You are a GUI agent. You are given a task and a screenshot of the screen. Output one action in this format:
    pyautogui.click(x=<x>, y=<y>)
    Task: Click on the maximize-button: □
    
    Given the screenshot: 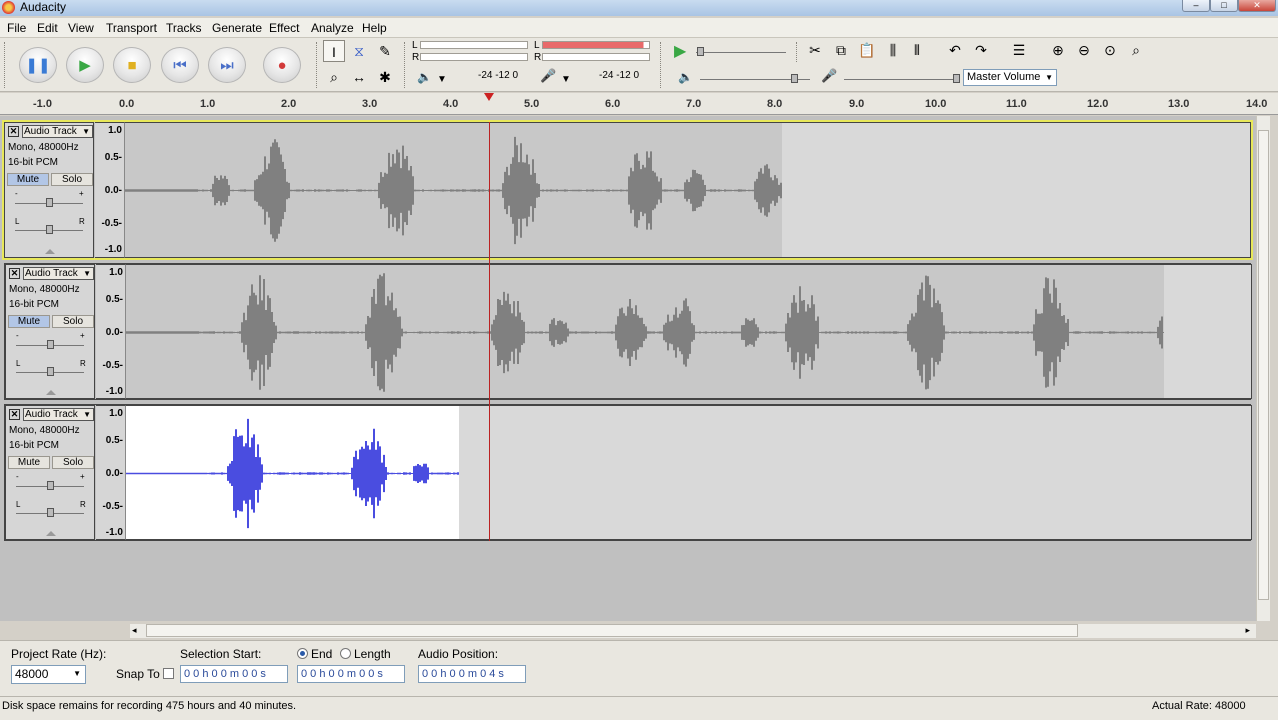 What is the action you would take?
    pyautogui.click(x=1224, y=6)
    